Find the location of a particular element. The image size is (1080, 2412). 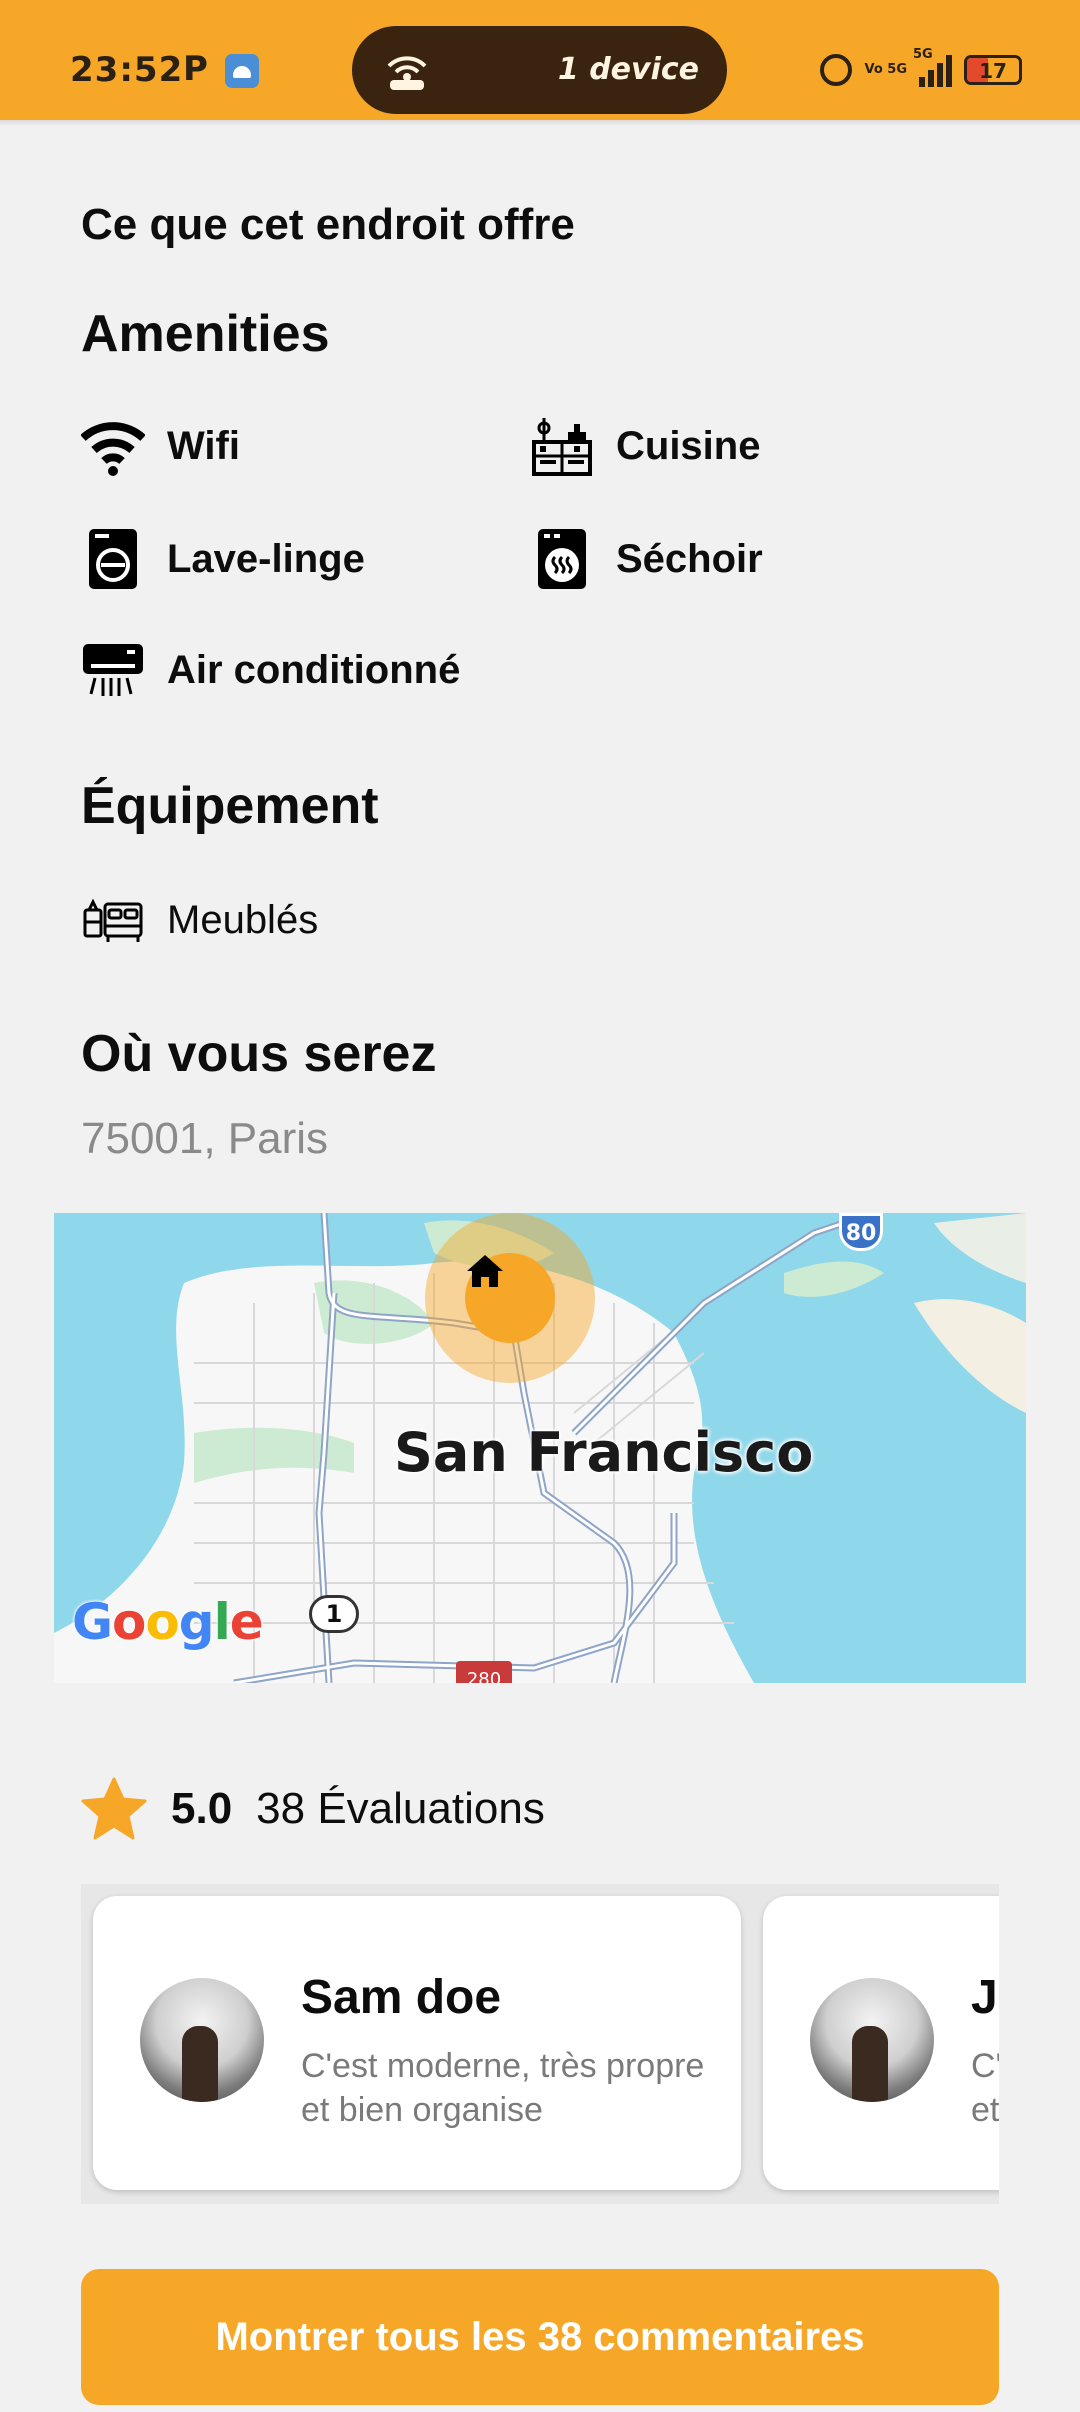

reviewer-name: Sam doe is located at coordinates (401, 1997).